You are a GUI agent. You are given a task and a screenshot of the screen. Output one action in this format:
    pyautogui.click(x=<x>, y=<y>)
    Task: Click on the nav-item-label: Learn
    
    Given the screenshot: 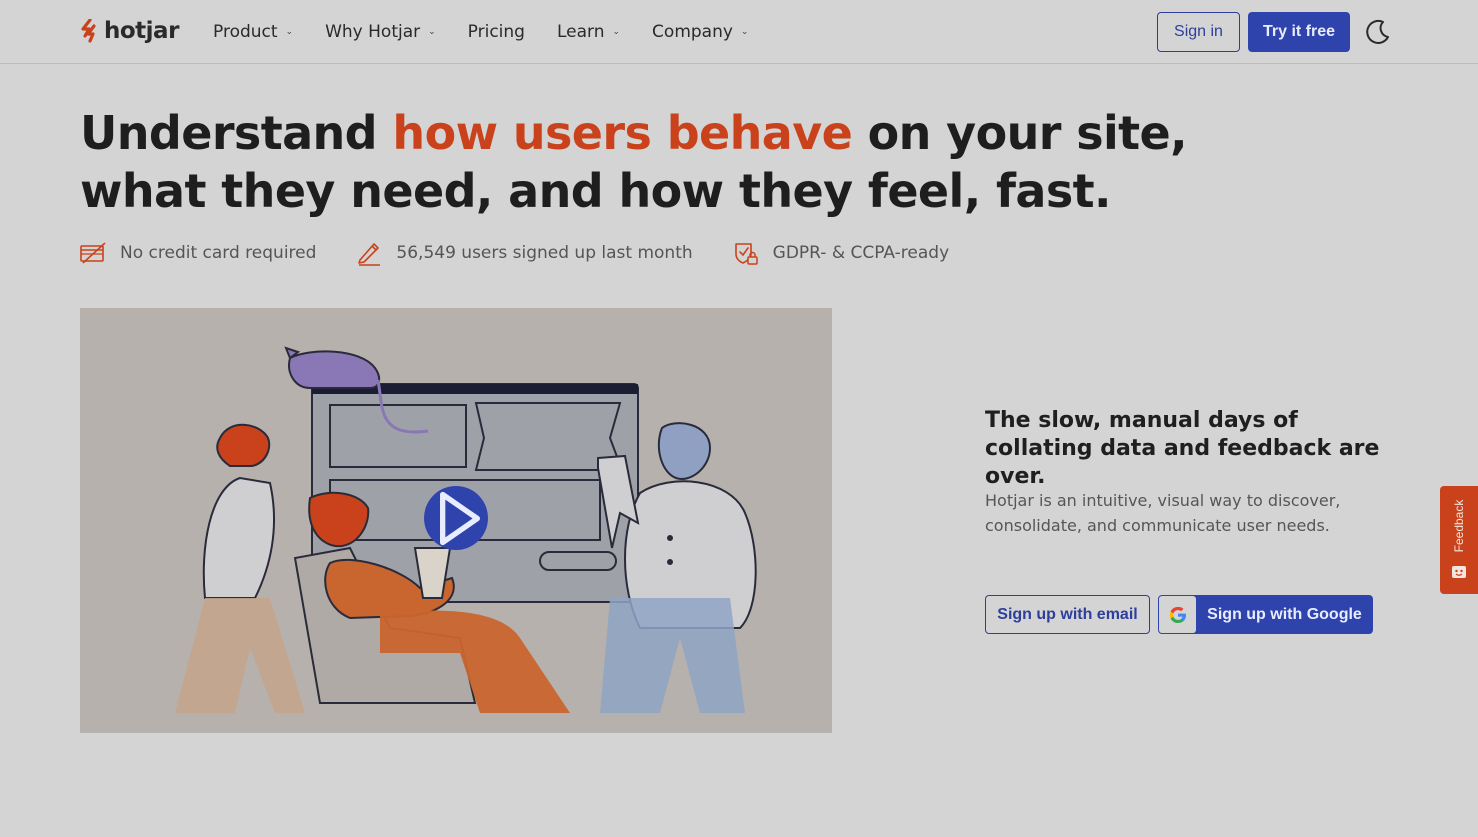 What is the action you would take?
    pyautogui.click(x=580, y=32)
    